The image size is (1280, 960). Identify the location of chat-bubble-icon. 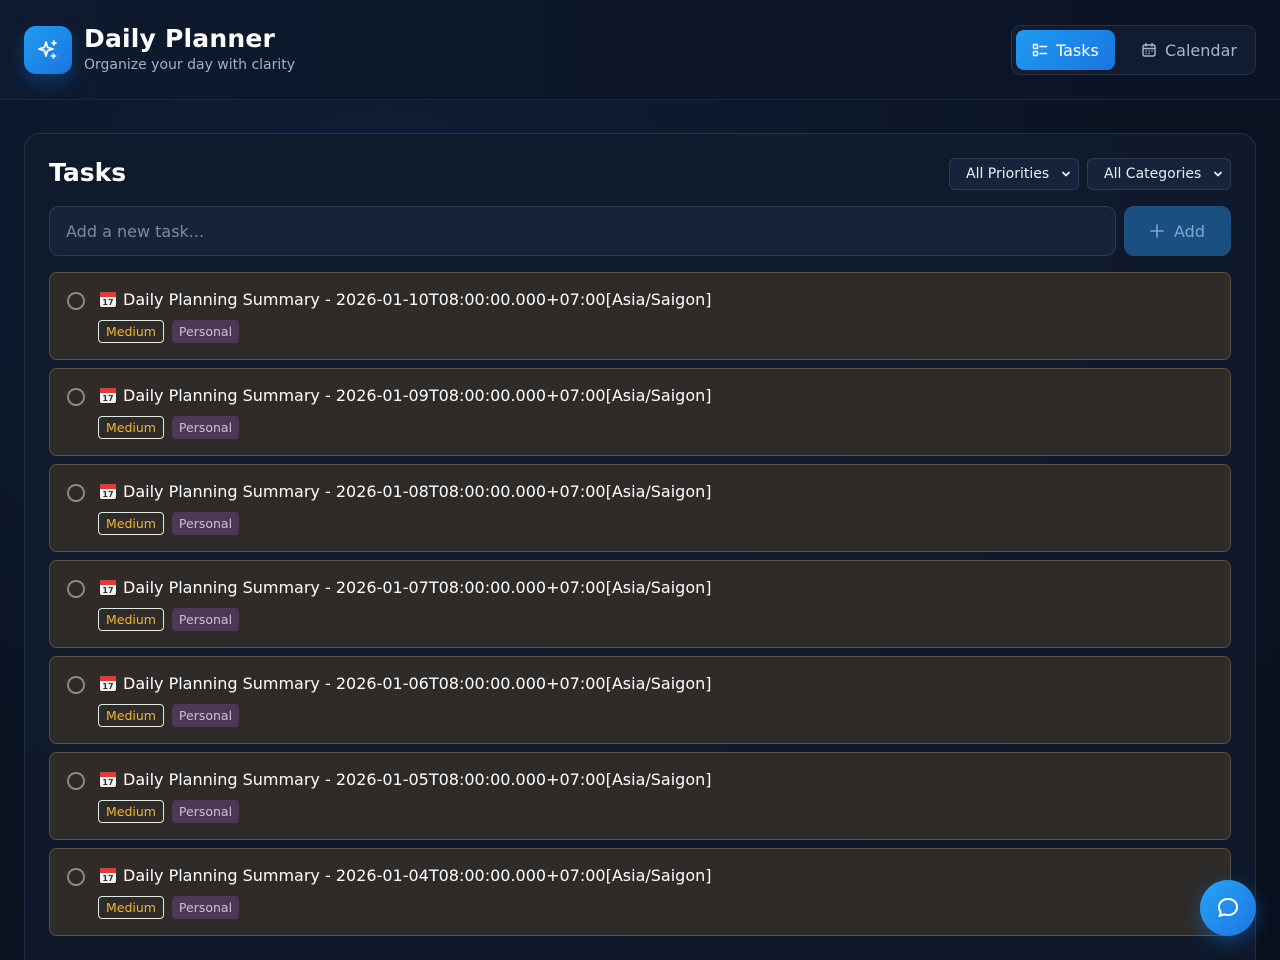
(1228, 907).